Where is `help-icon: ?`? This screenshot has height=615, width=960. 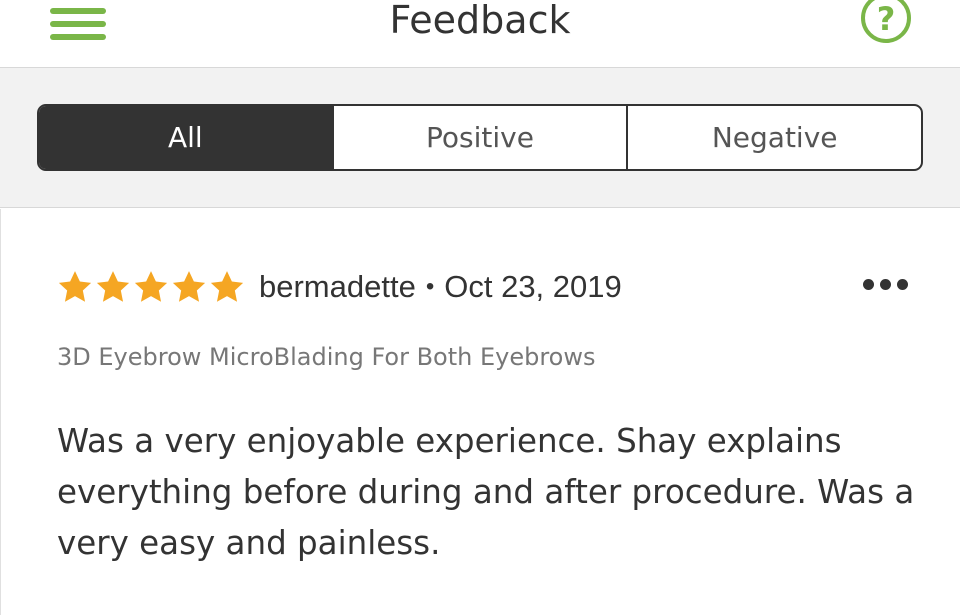 help-icon: ? is located at coordinates (886, 23).